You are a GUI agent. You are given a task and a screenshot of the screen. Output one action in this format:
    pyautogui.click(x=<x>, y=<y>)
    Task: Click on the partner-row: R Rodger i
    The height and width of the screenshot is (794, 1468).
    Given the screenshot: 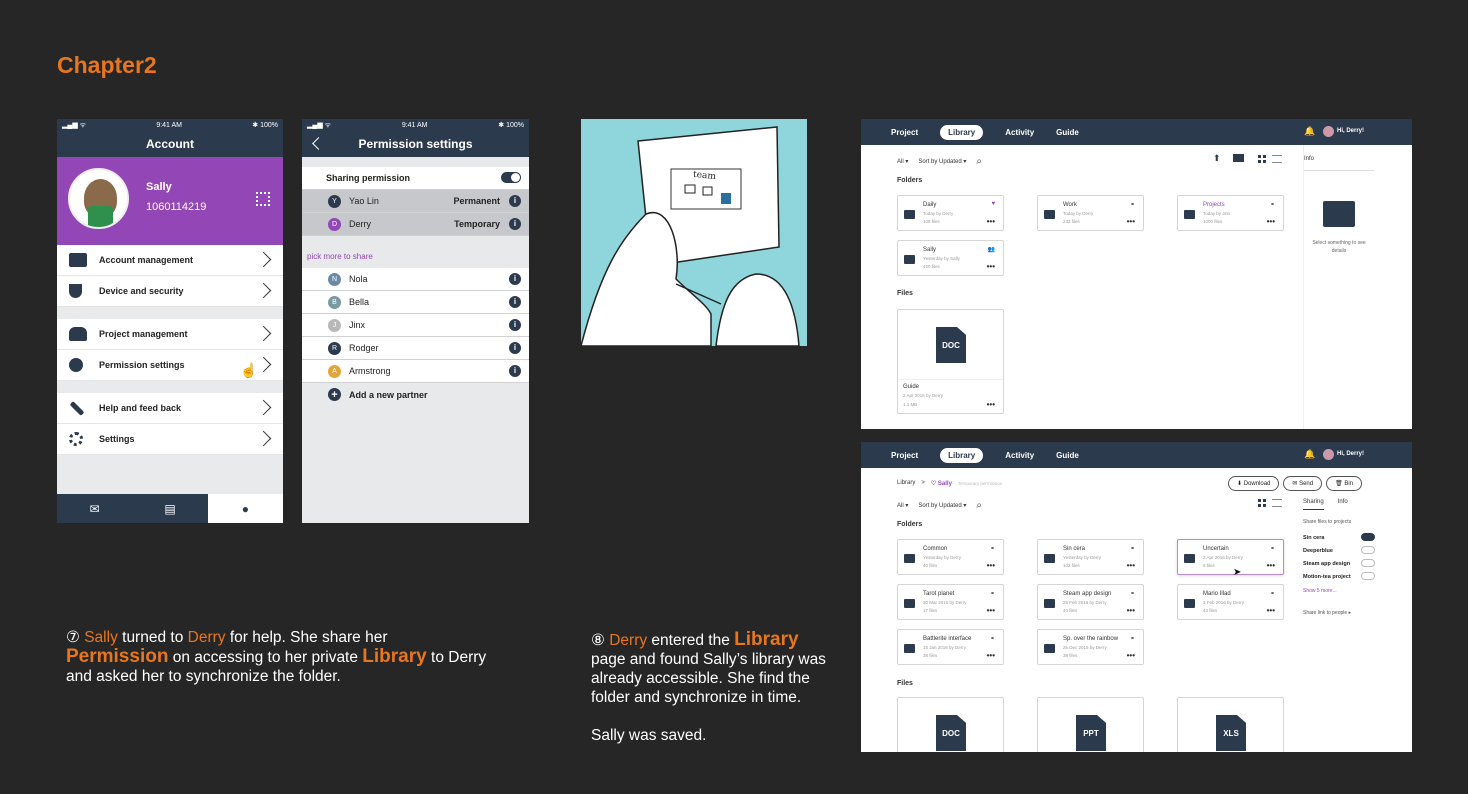 What is the action you would take?
    pyautogui.click(x=415, y=348)
    